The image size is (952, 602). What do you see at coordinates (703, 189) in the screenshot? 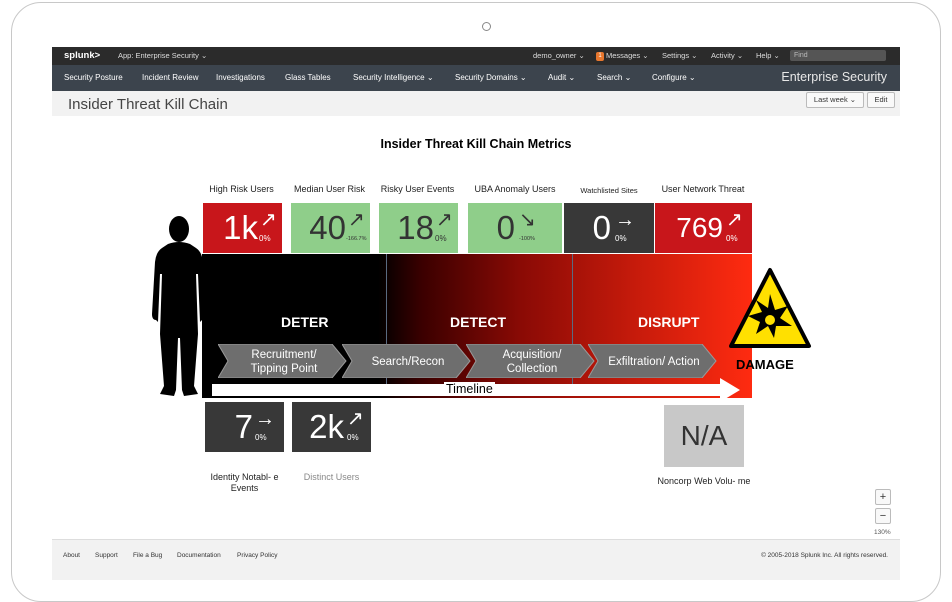
I see `metric-label: User Network Threat` at bounding box center [703, 189].